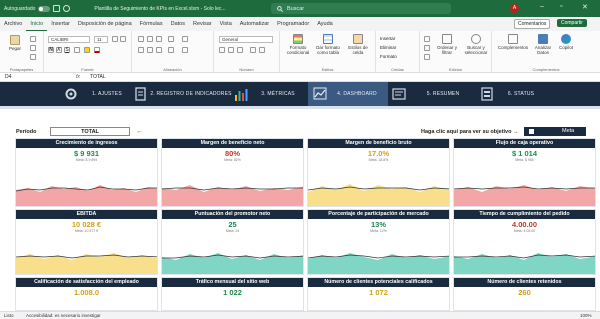  What do you see at coordinates (387, 38) in the screenshot?
I see `insert-cells-button: Insertar` at bounding box center [387, 38].